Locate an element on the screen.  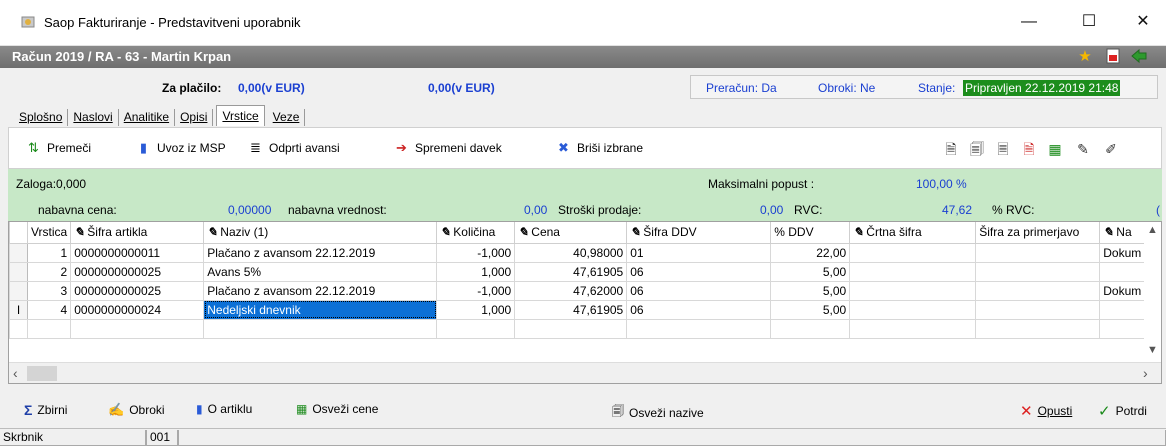
osvezi-cene-button: ▦ Osveži cene is located at coordinates (337, 409).